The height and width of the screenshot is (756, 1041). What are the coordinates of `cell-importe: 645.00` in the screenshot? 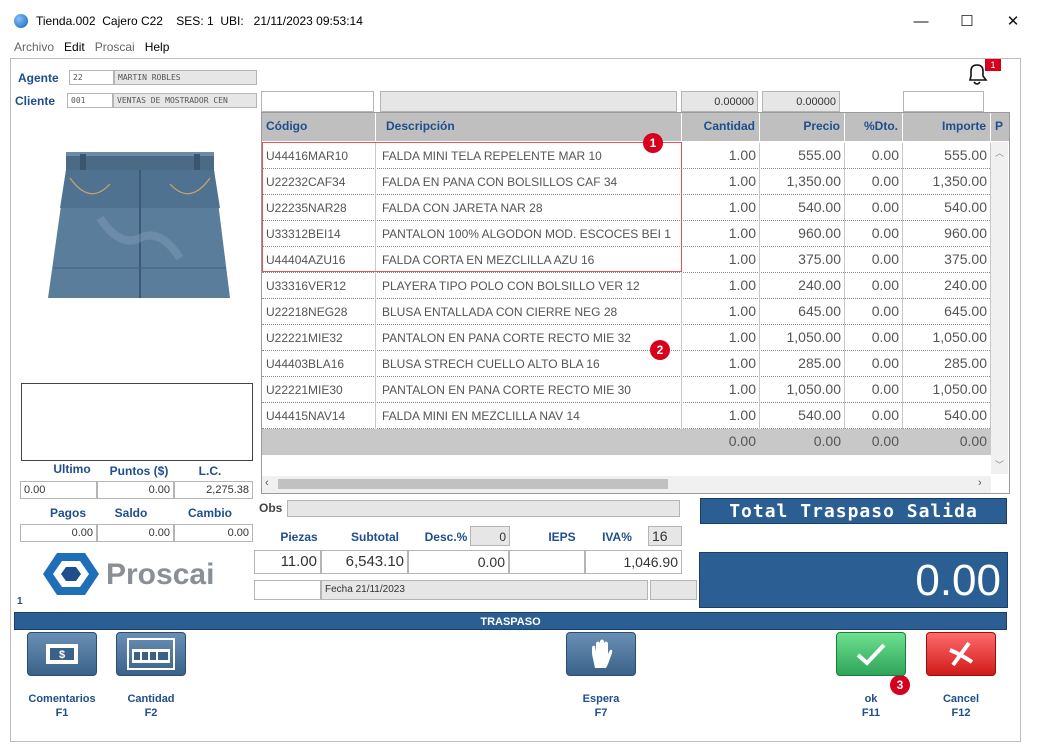 It's located at (947, 312).